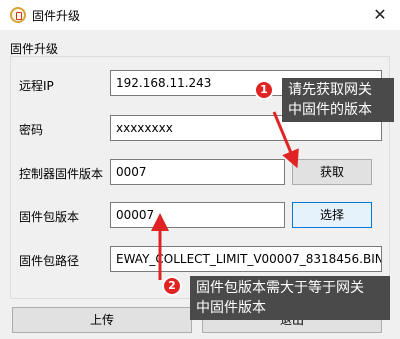 This screenshot has height=339, width=400. Describe the element at coordinates (338, 100) in the screenshot. I see `callout-1: 请先获取网关 中固件的版本` at that location.